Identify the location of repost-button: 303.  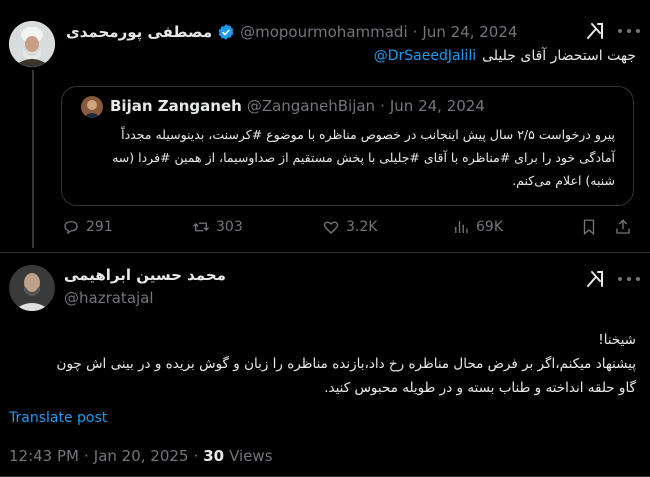
(217, 227).